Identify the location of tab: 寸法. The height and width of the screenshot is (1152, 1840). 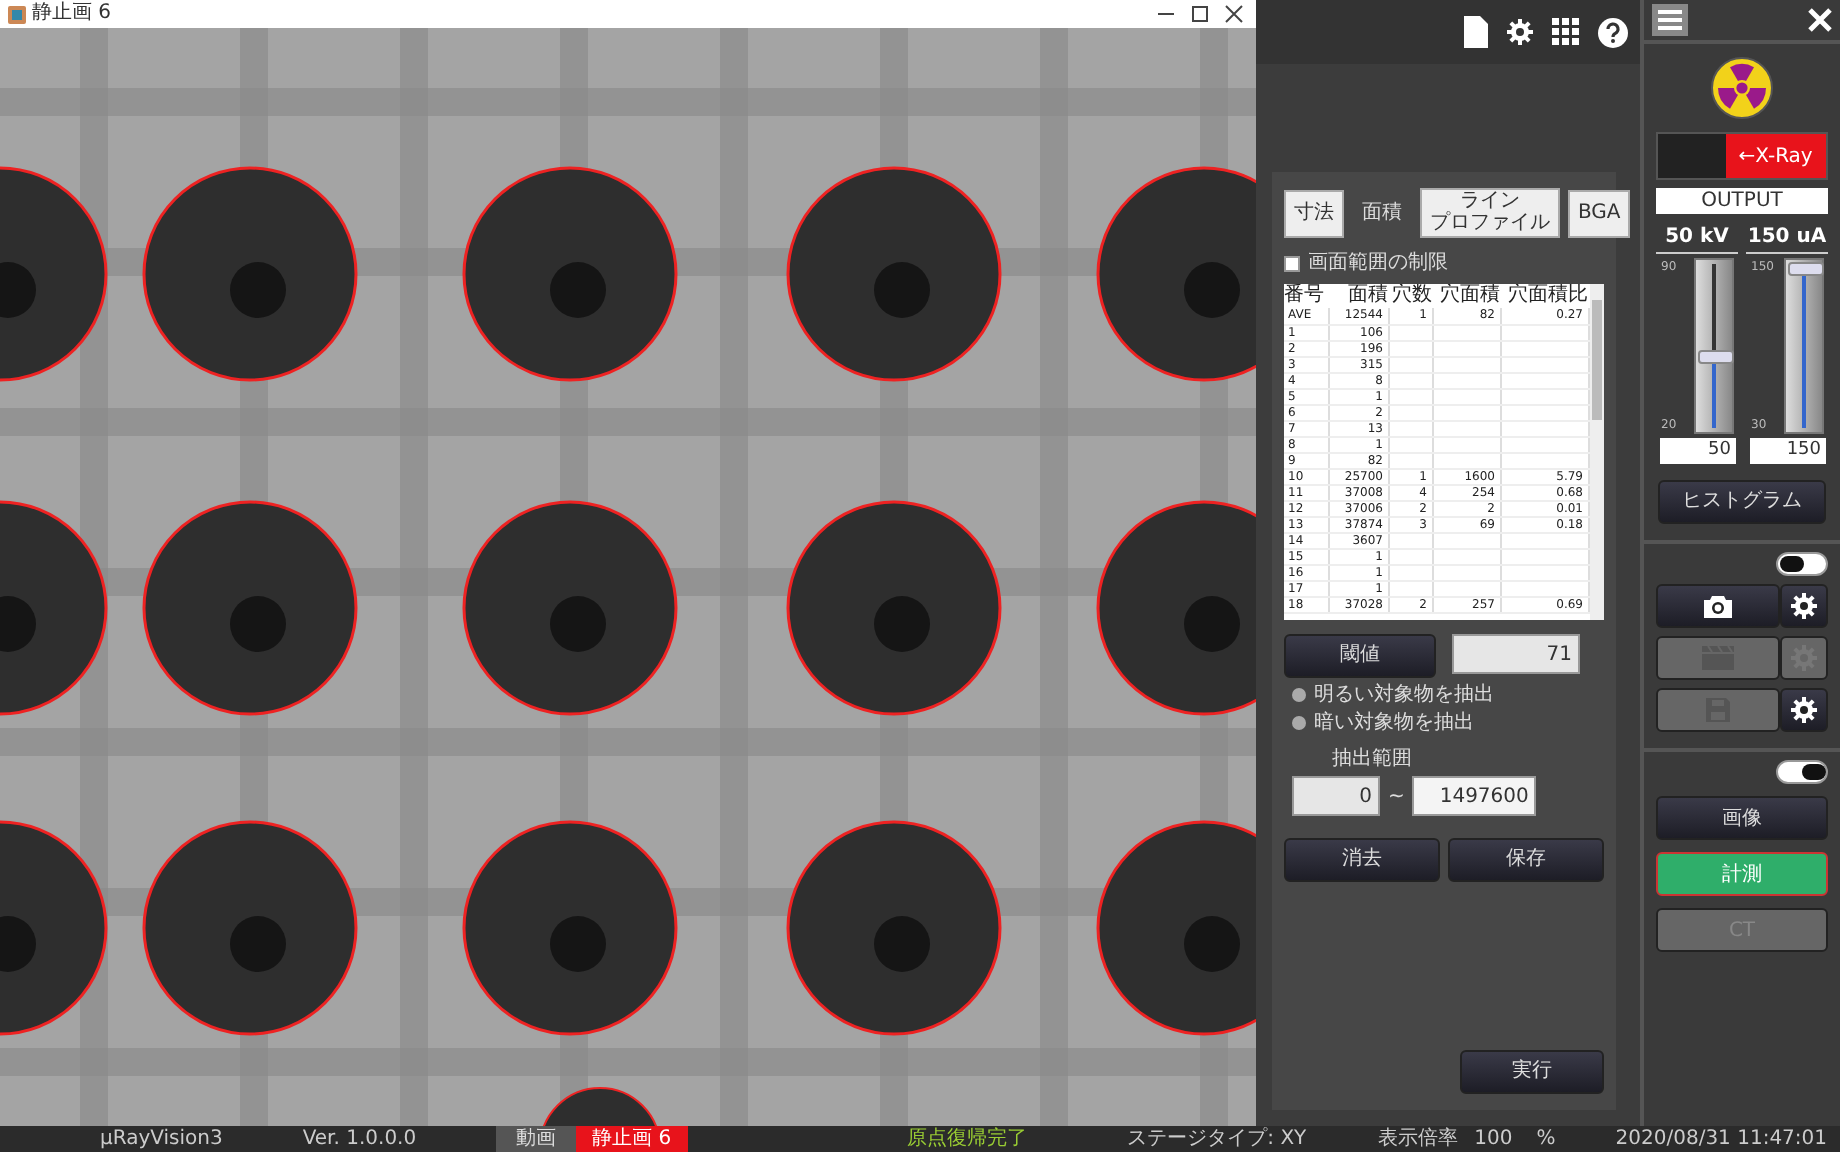
(1314, 214).